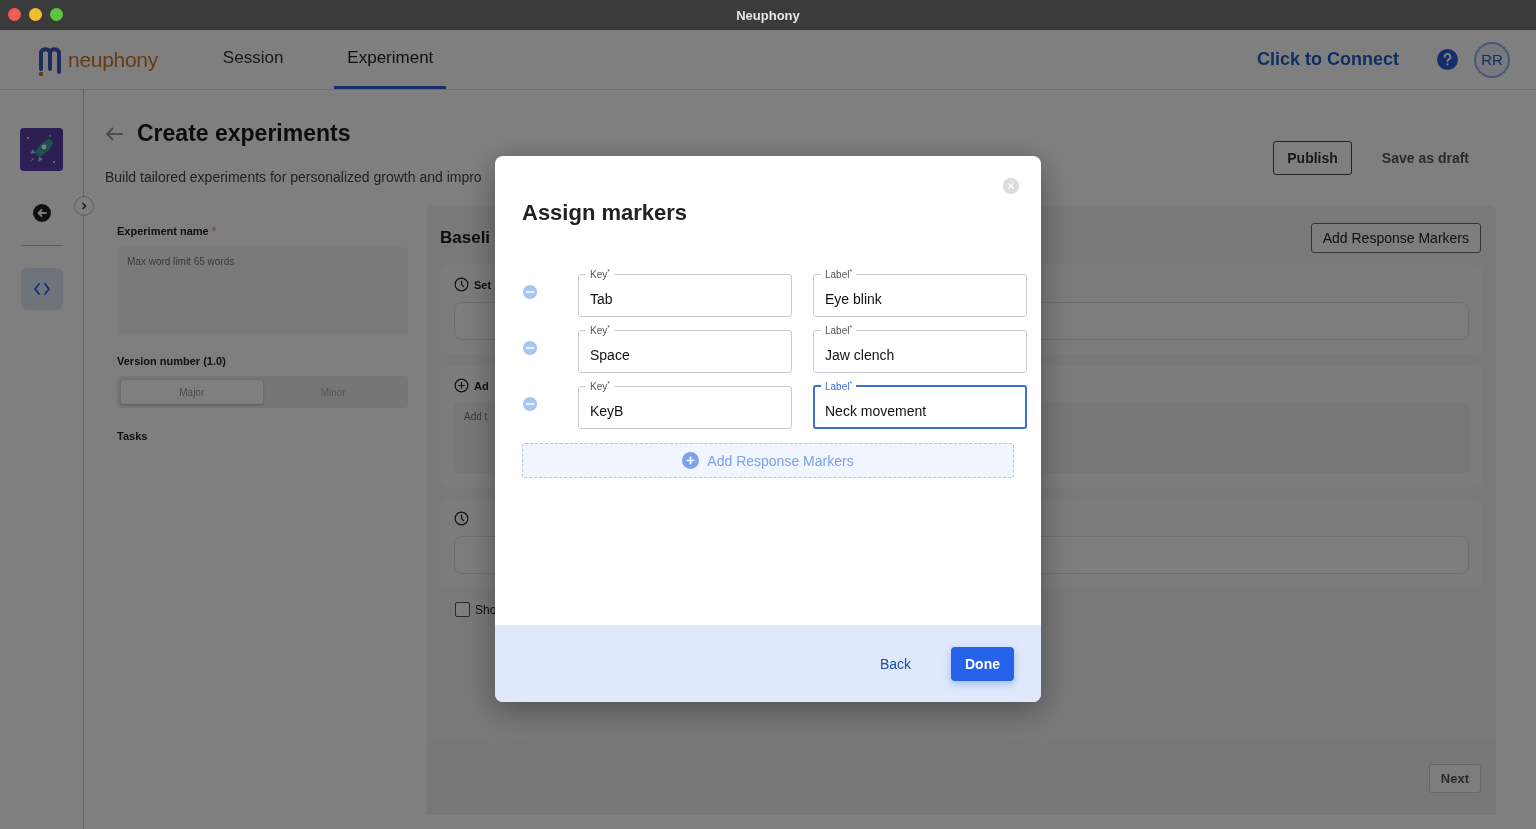 The image size is (1536, 829). I want to click on add-circle-icon, so click(461, 385).